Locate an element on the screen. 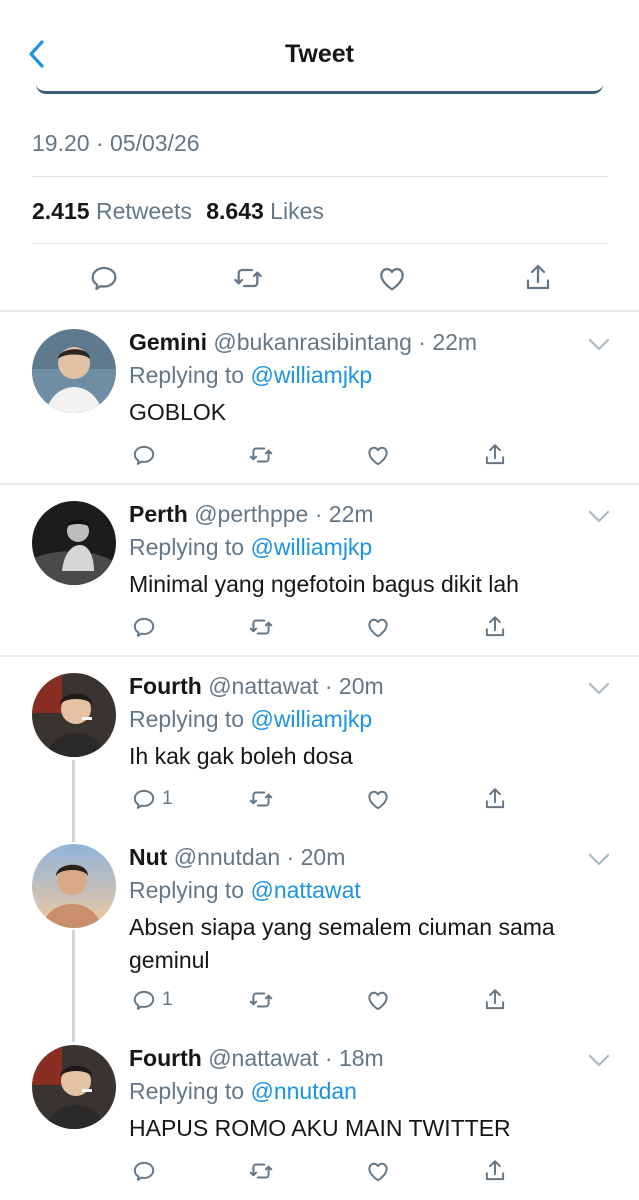  nav-header: Tweet is located at coordinates (319, 45).